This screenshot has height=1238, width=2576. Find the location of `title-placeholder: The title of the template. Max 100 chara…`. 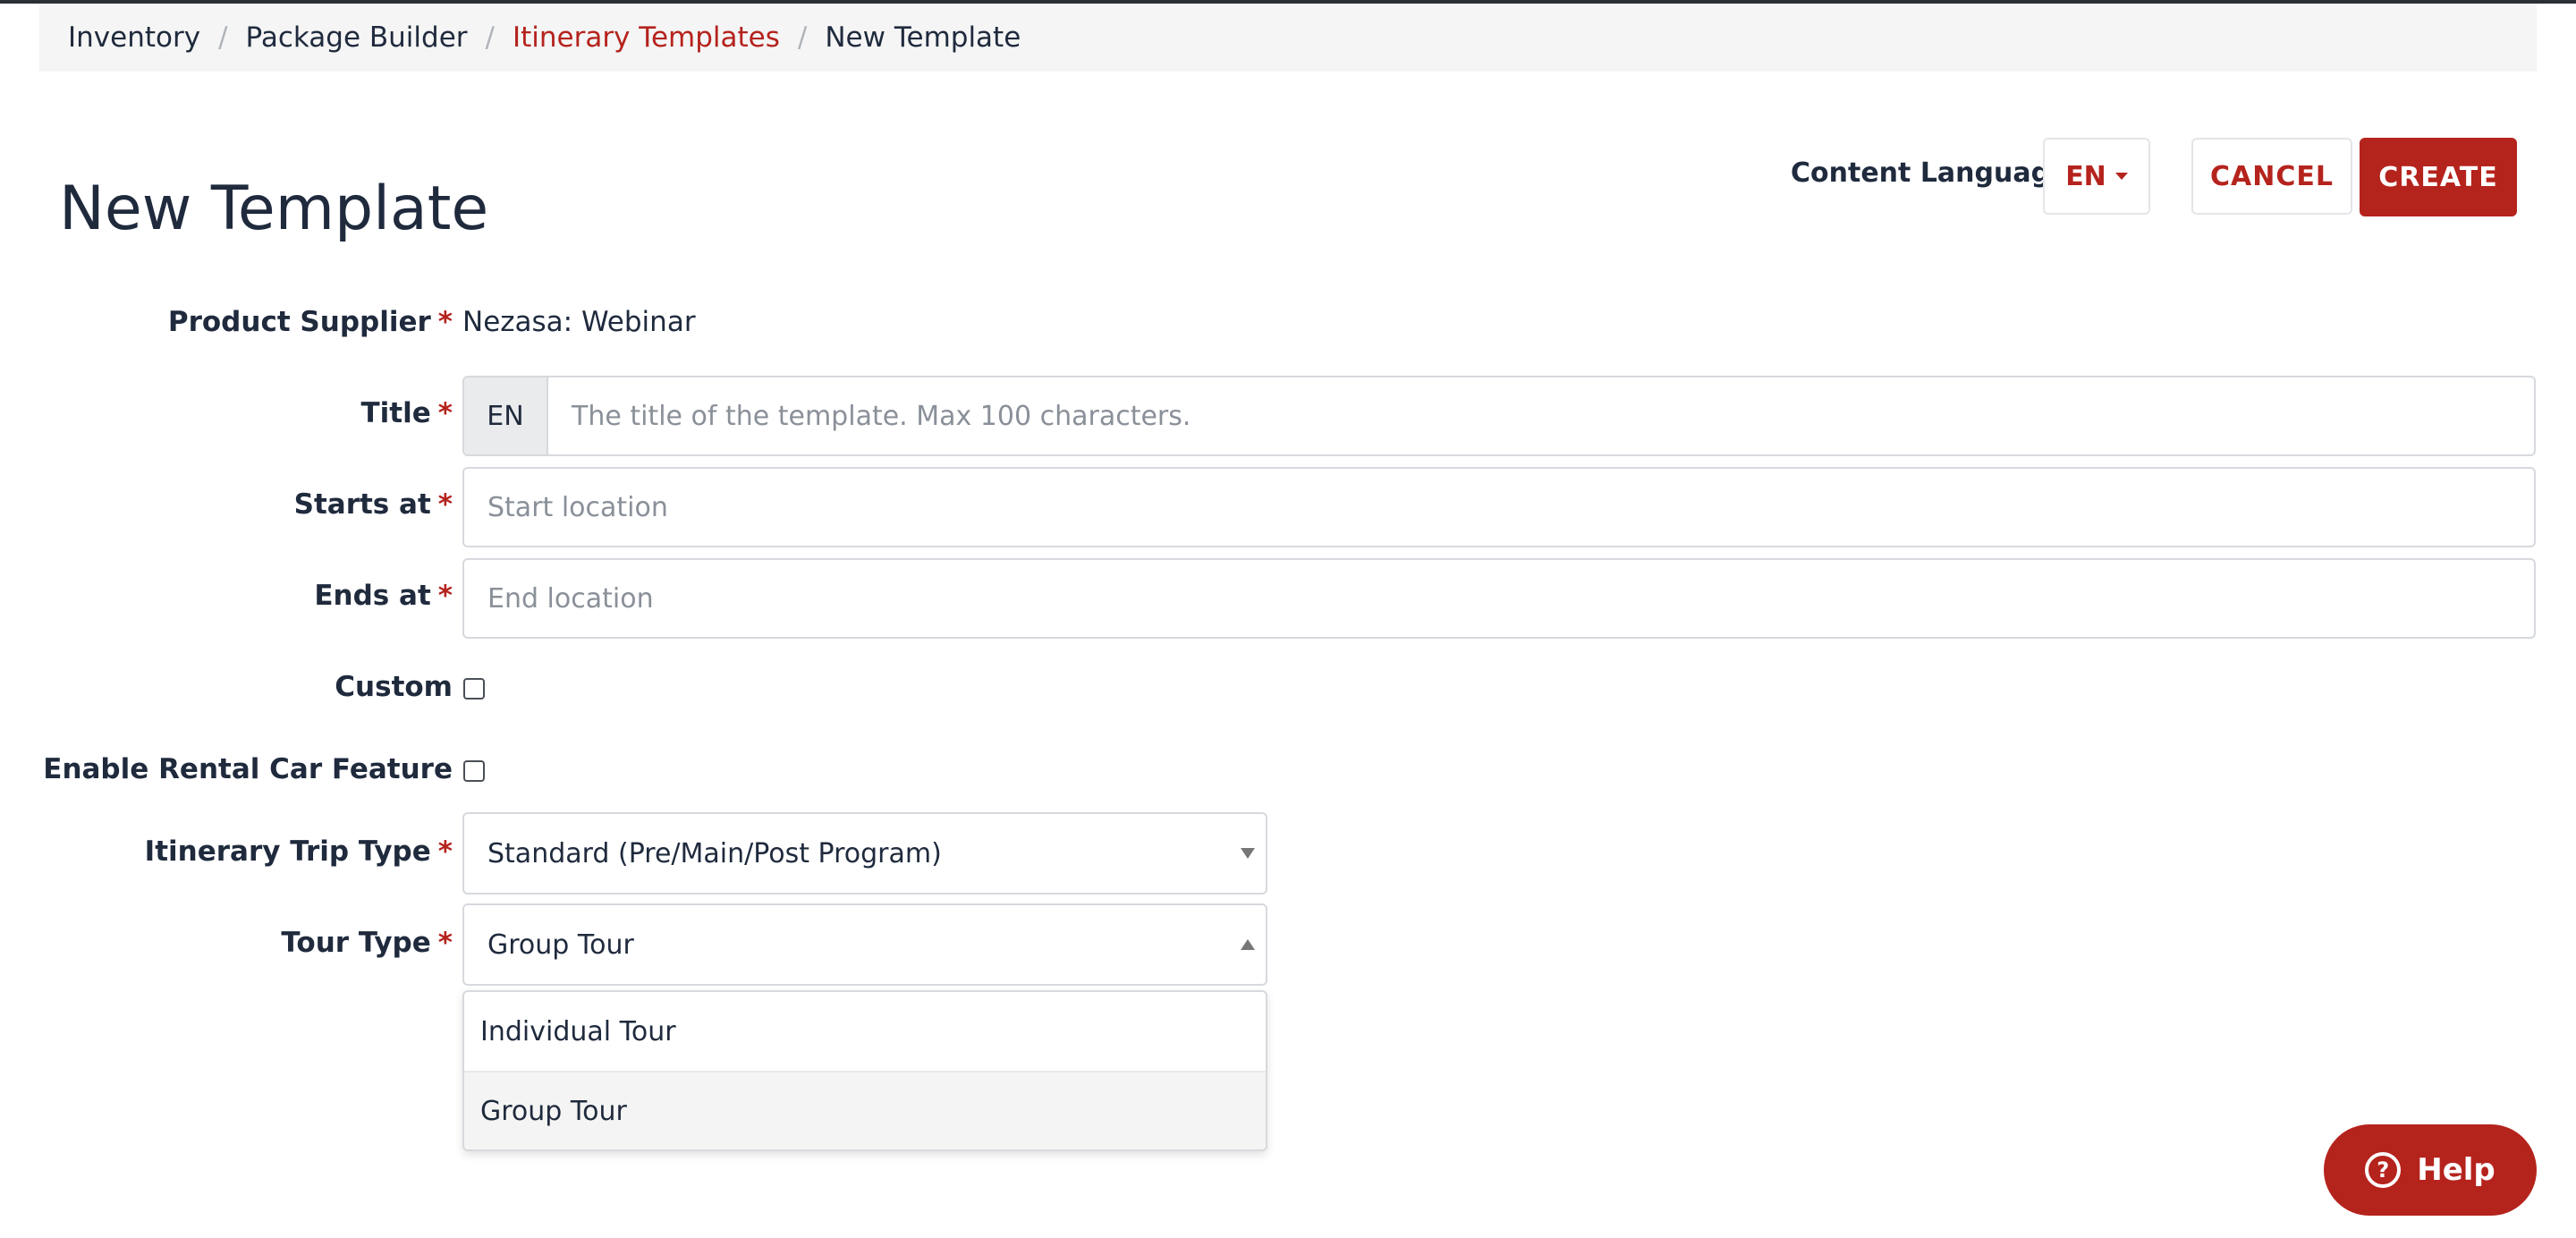

title-placeholder: The title of the template. Max 100 chara… is located at coordinates (881, 416).